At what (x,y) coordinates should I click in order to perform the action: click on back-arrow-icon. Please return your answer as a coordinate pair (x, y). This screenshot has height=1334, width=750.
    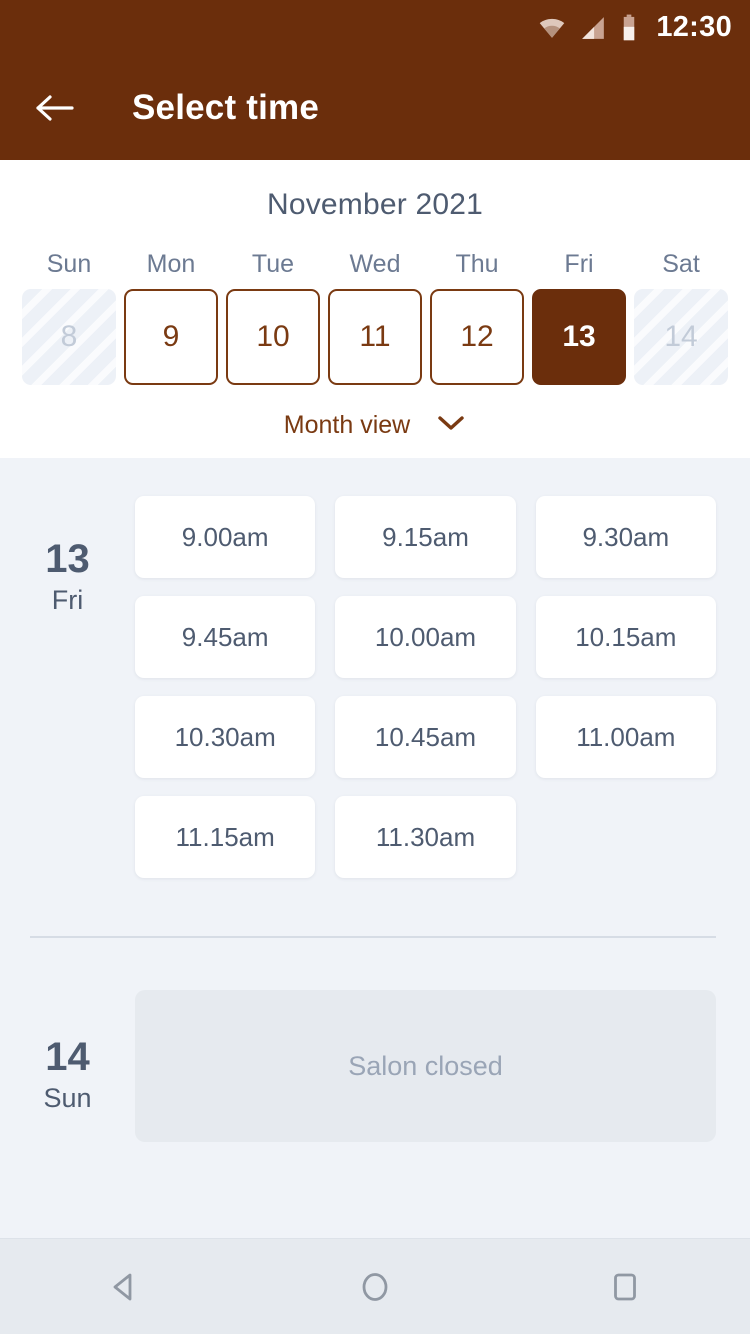
    Looking at the image, I should click on (56, 108).